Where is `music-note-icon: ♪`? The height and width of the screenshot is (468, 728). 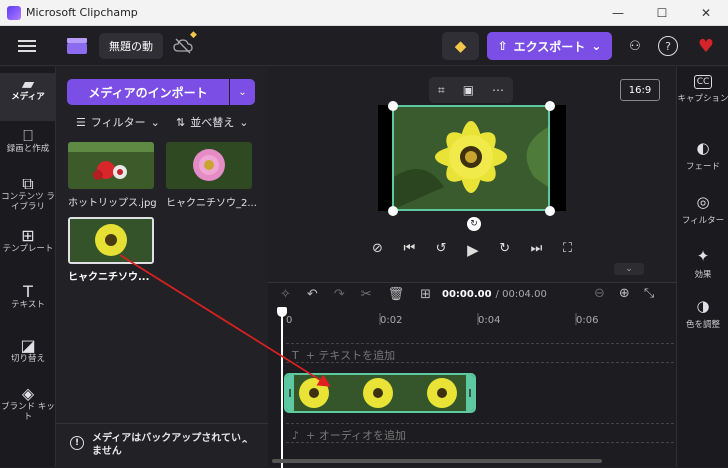 music-note-icon: ♪ is located at coordinates (299, 435).